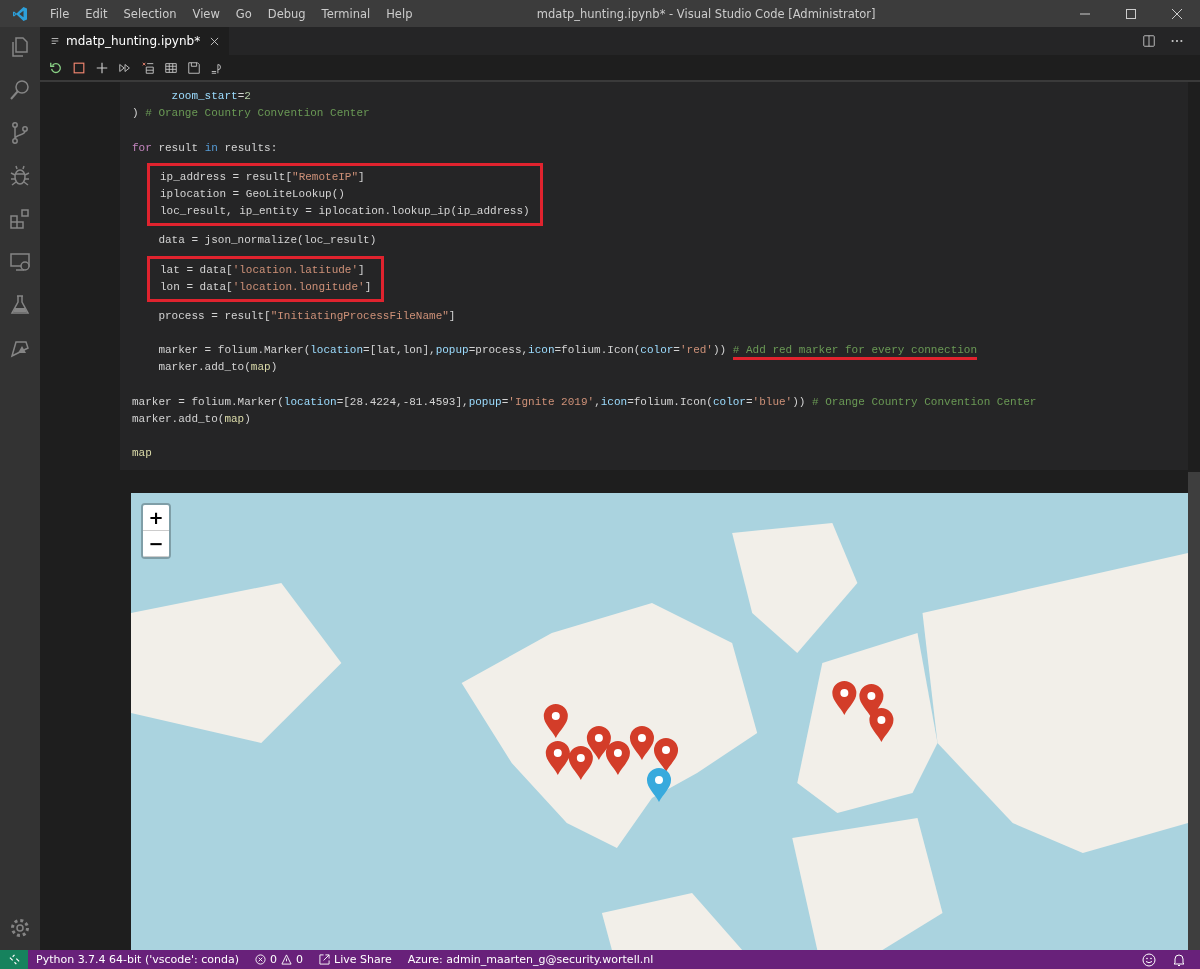 This screenshot has height=969, width=1200. I want to click on code-line: zoom_start=2, so click(211, 96).